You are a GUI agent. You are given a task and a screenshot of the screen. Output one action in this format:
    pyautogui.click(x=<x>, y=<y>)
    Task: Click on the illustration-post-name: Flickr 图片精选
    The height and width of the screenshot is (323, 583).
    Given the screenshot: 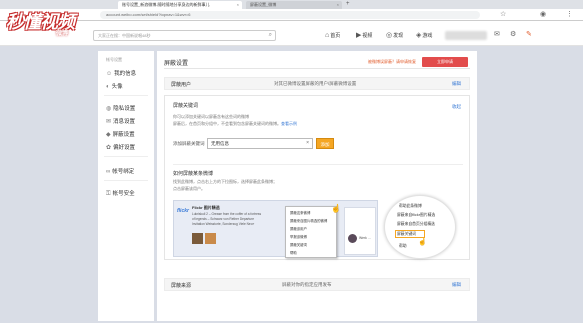 What is the action you would take?
    pyautogui.click(x=206, y=207)
    